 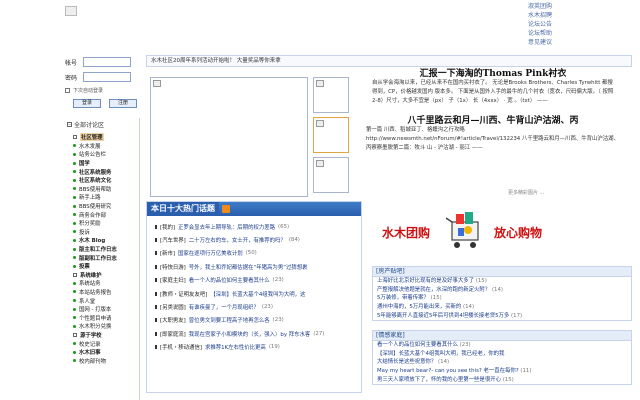 I want to click on sidebar-item: 校内部刊物, so click(x=106, y=360).